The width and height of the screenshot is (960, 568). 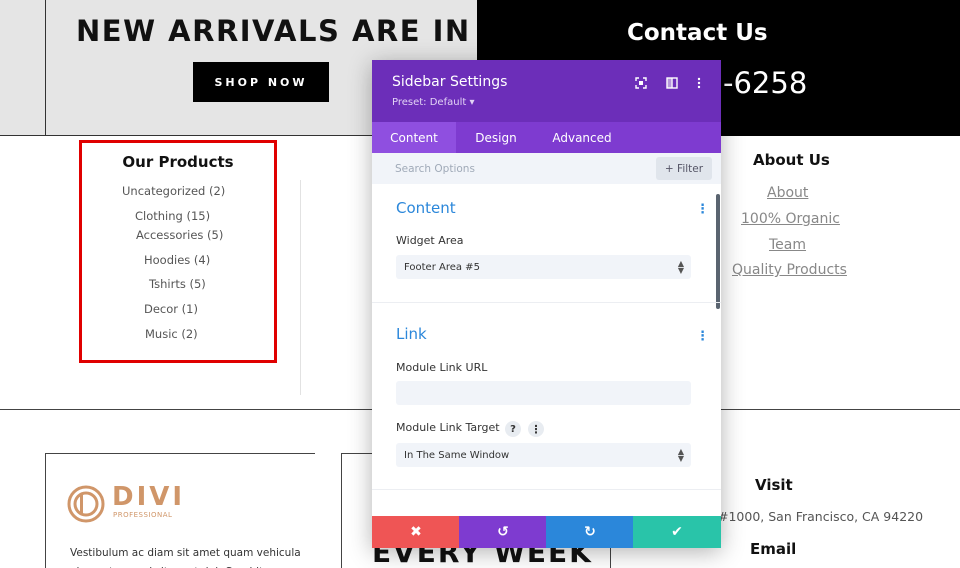 I want to click on contact-title: Contact Us, so click(x=697, y=33).